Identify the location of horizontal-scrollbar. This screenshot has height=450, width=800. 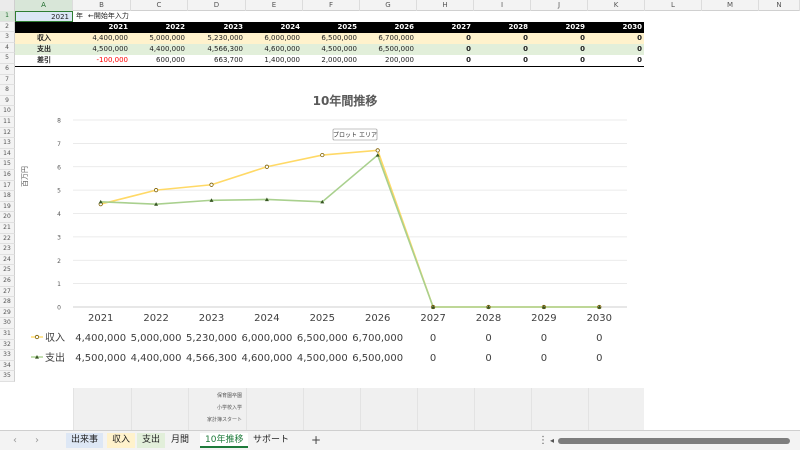
(674, 441).